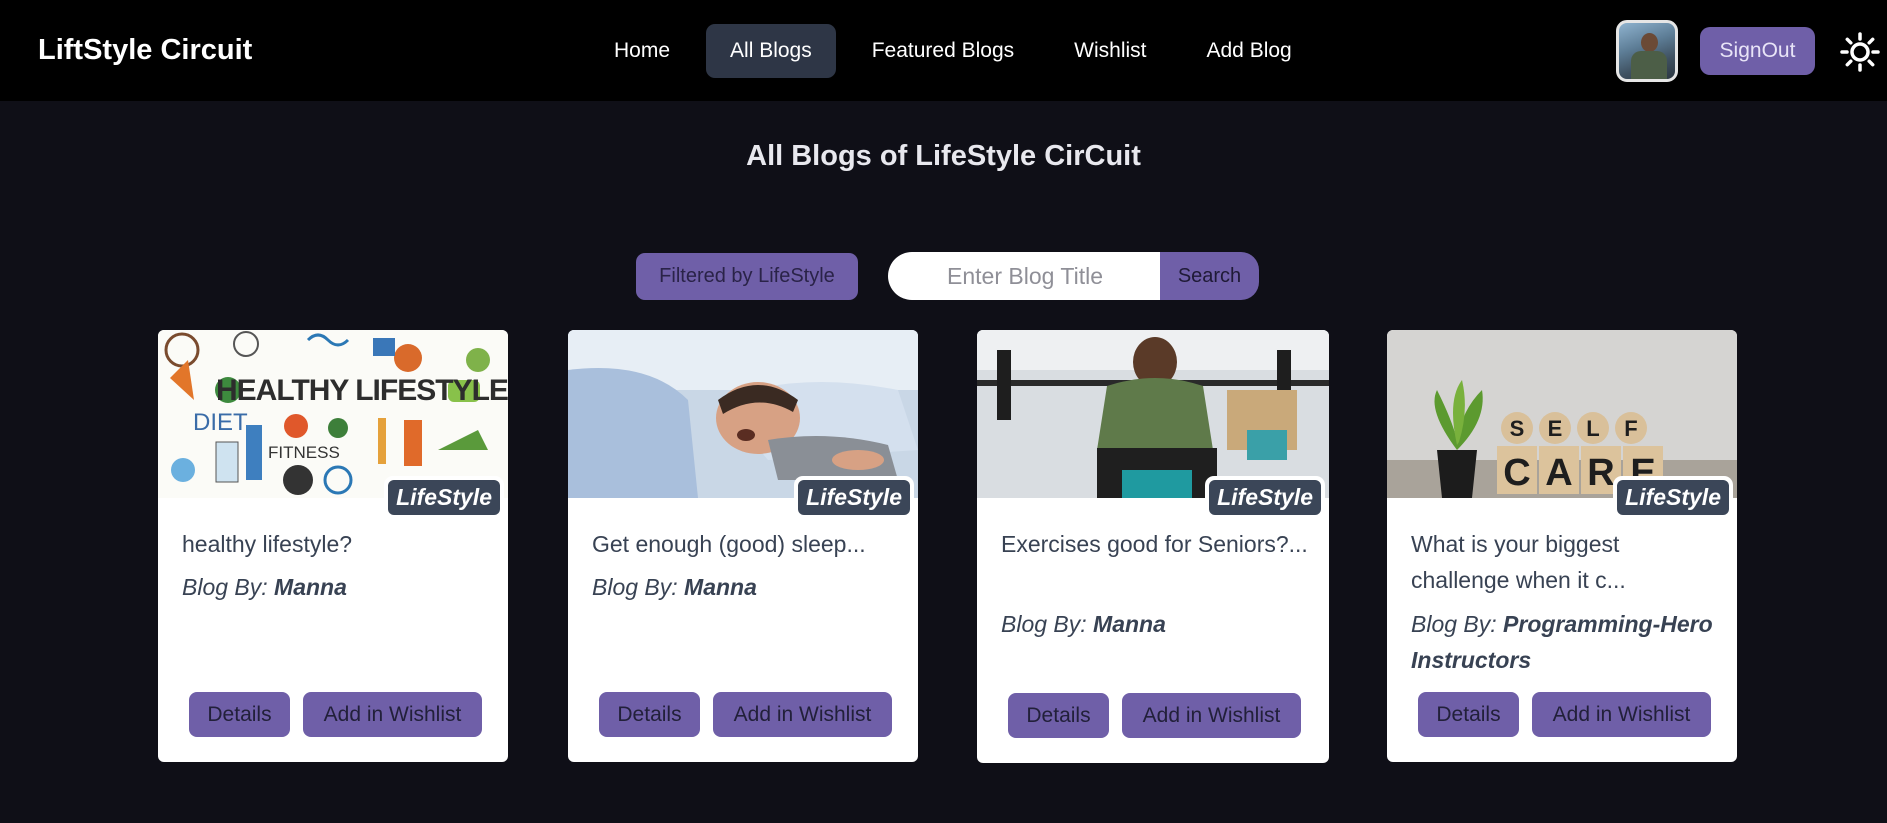  Describe the element at coordinates (1630, 428) in the screenshot. I see `self-letter-f: F` at that location.